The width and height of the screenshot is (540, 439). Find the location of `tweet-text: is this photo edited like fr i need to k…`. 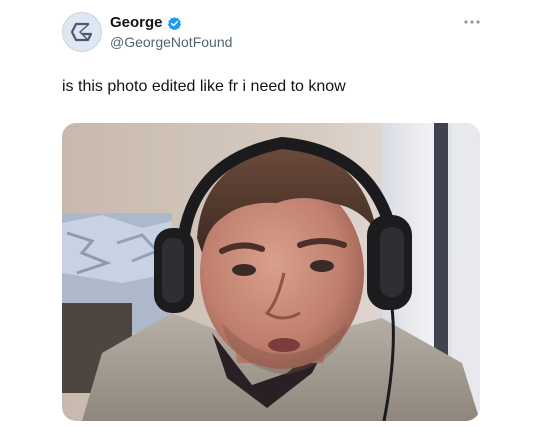

tweet-text: is this photo edited like fr i need to k… is located at coordinates (204, 86).